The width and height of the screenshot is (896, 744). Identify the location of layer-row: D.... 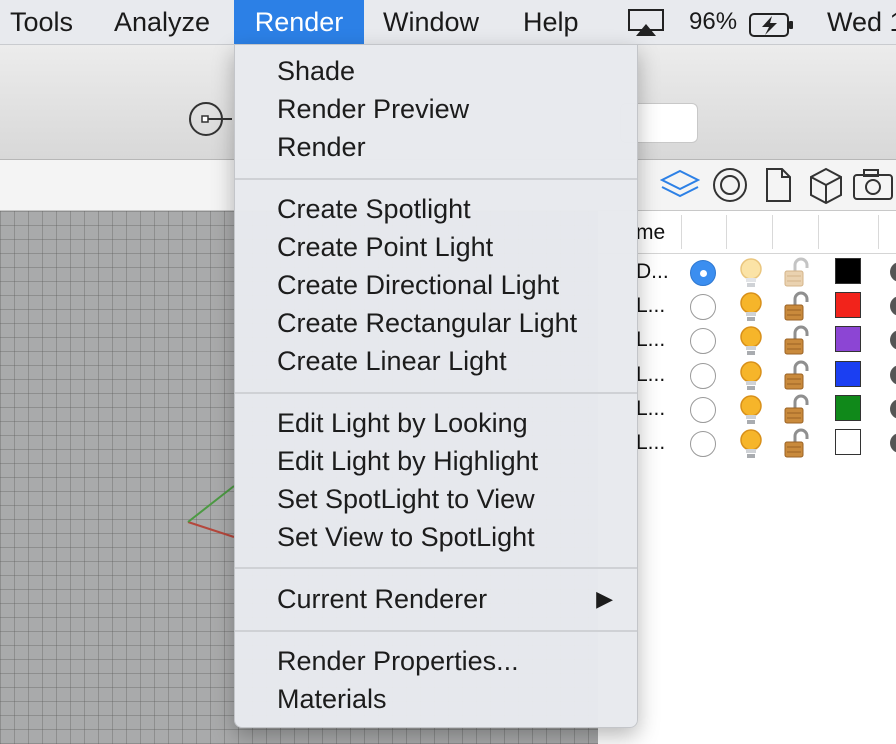
(747, 273).